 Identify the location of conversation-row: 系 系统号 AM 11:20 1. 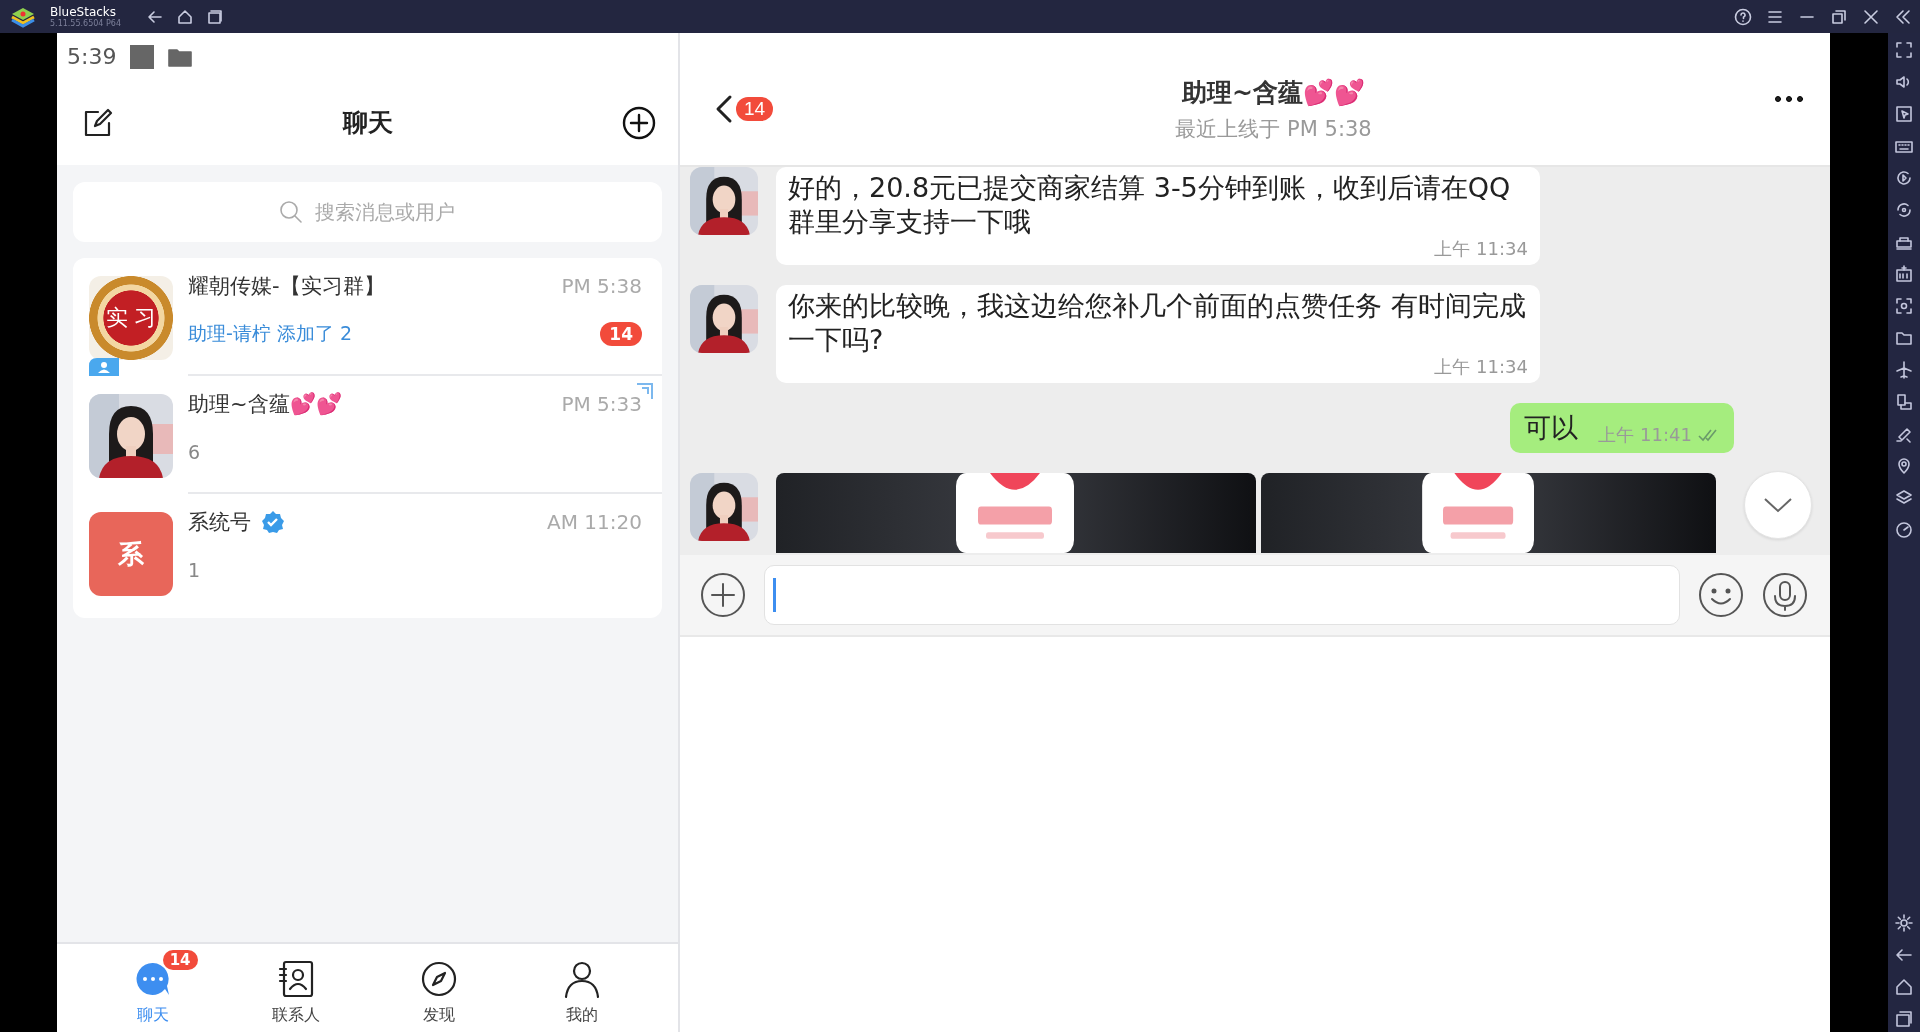
(367, 553).